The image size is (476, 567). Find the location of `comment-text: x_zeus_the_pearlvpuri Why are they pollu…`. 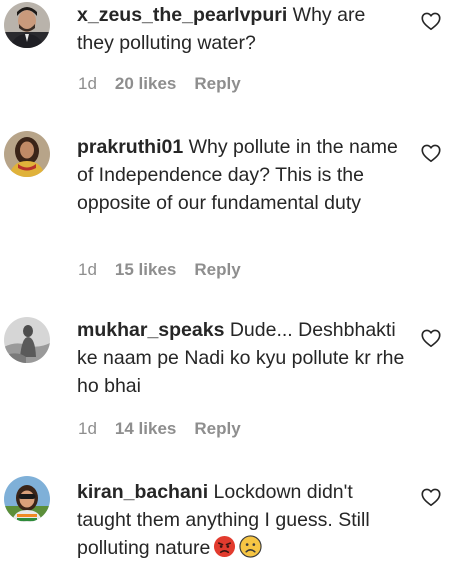

comment-text: x_zeus_the_pearlvpuri Why are they pollu… is located at coordinates (242, 29).